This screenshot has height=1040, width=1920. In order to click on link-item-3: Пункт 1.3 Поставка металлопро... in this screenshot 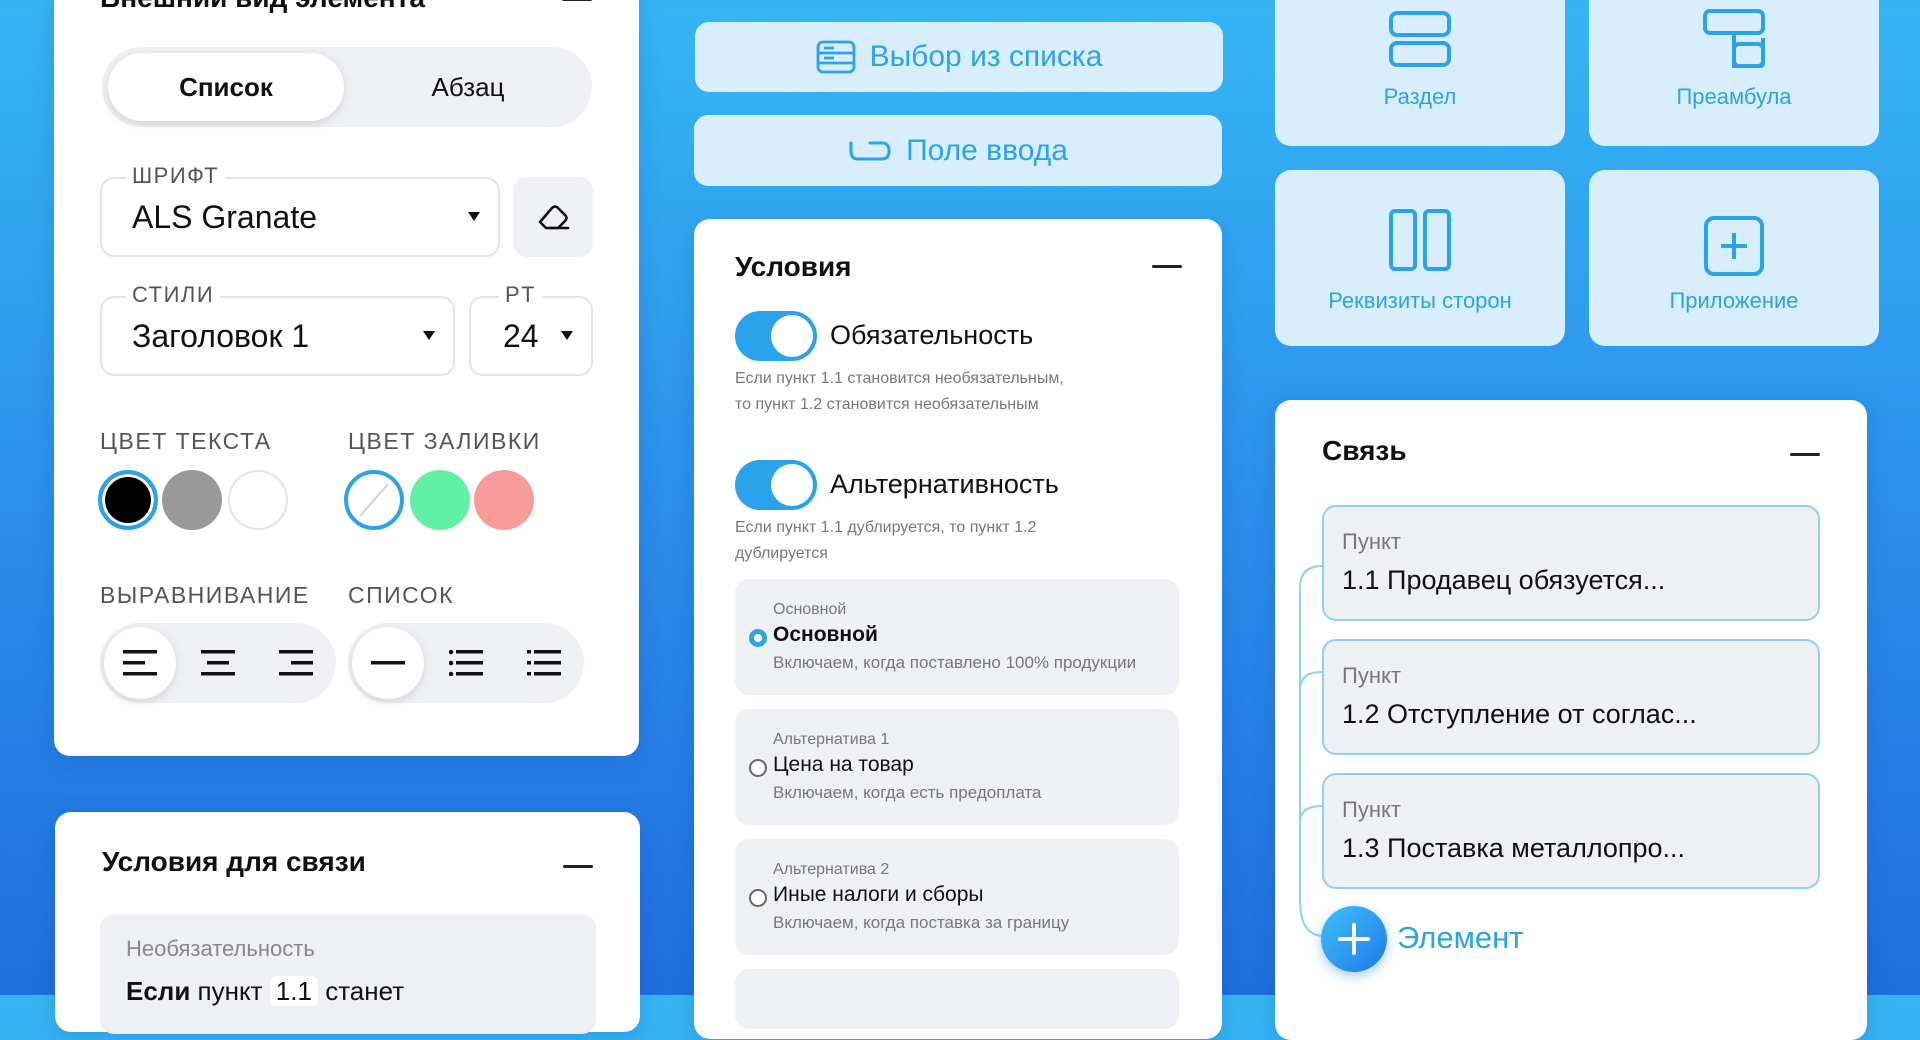, I will do `click(1571, 831)`.